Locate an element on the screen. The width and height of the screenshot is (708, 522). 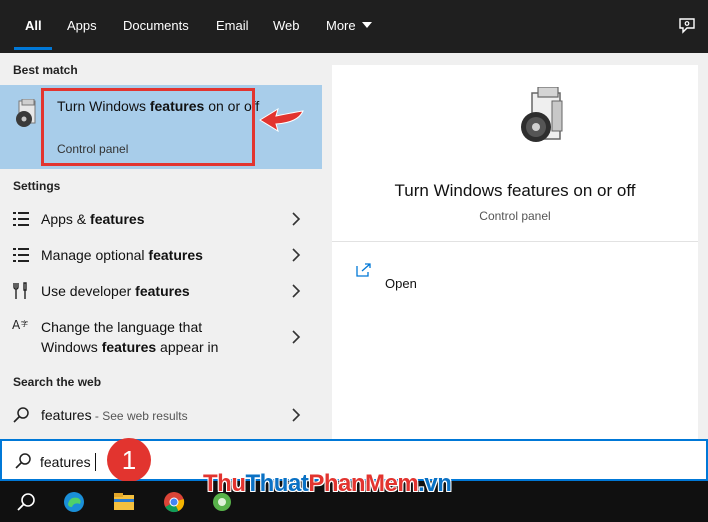
language-icon: A 字 is located at coordinates (20, 325).